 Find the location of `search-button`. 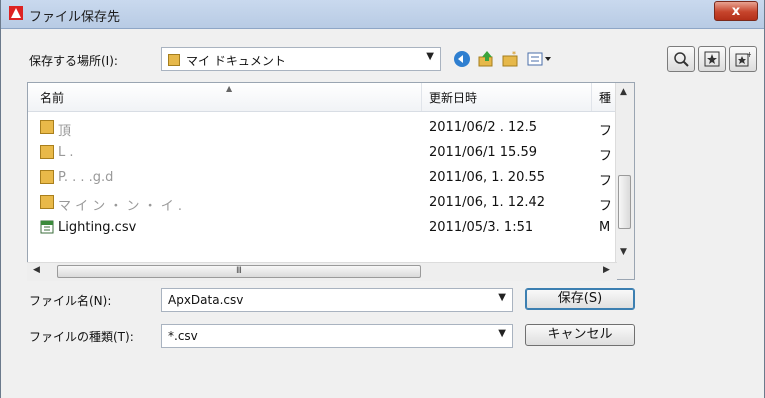

search-button is located at coordinates (681, 59).